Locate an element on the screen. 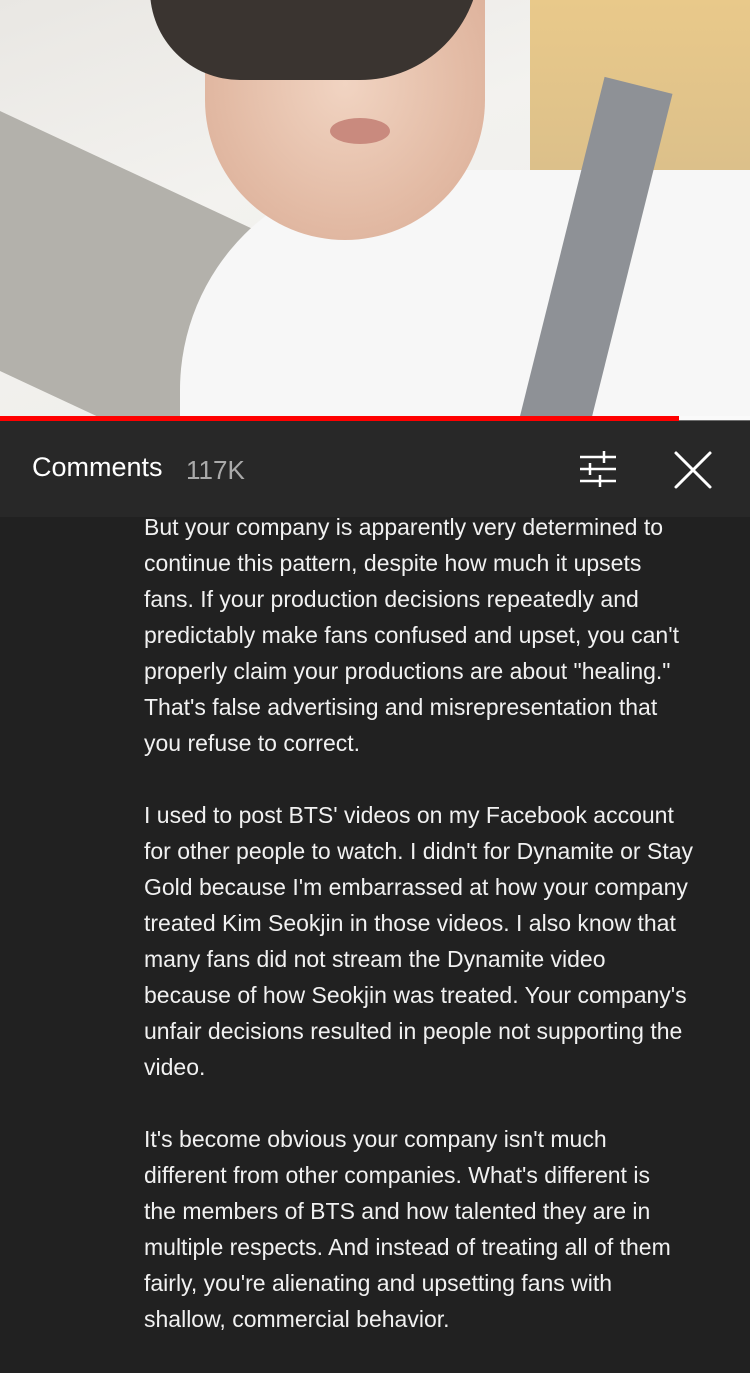 The height and width of the screenshot is (1373, 750). video-frame-lips is located at coordinates (360, 131).